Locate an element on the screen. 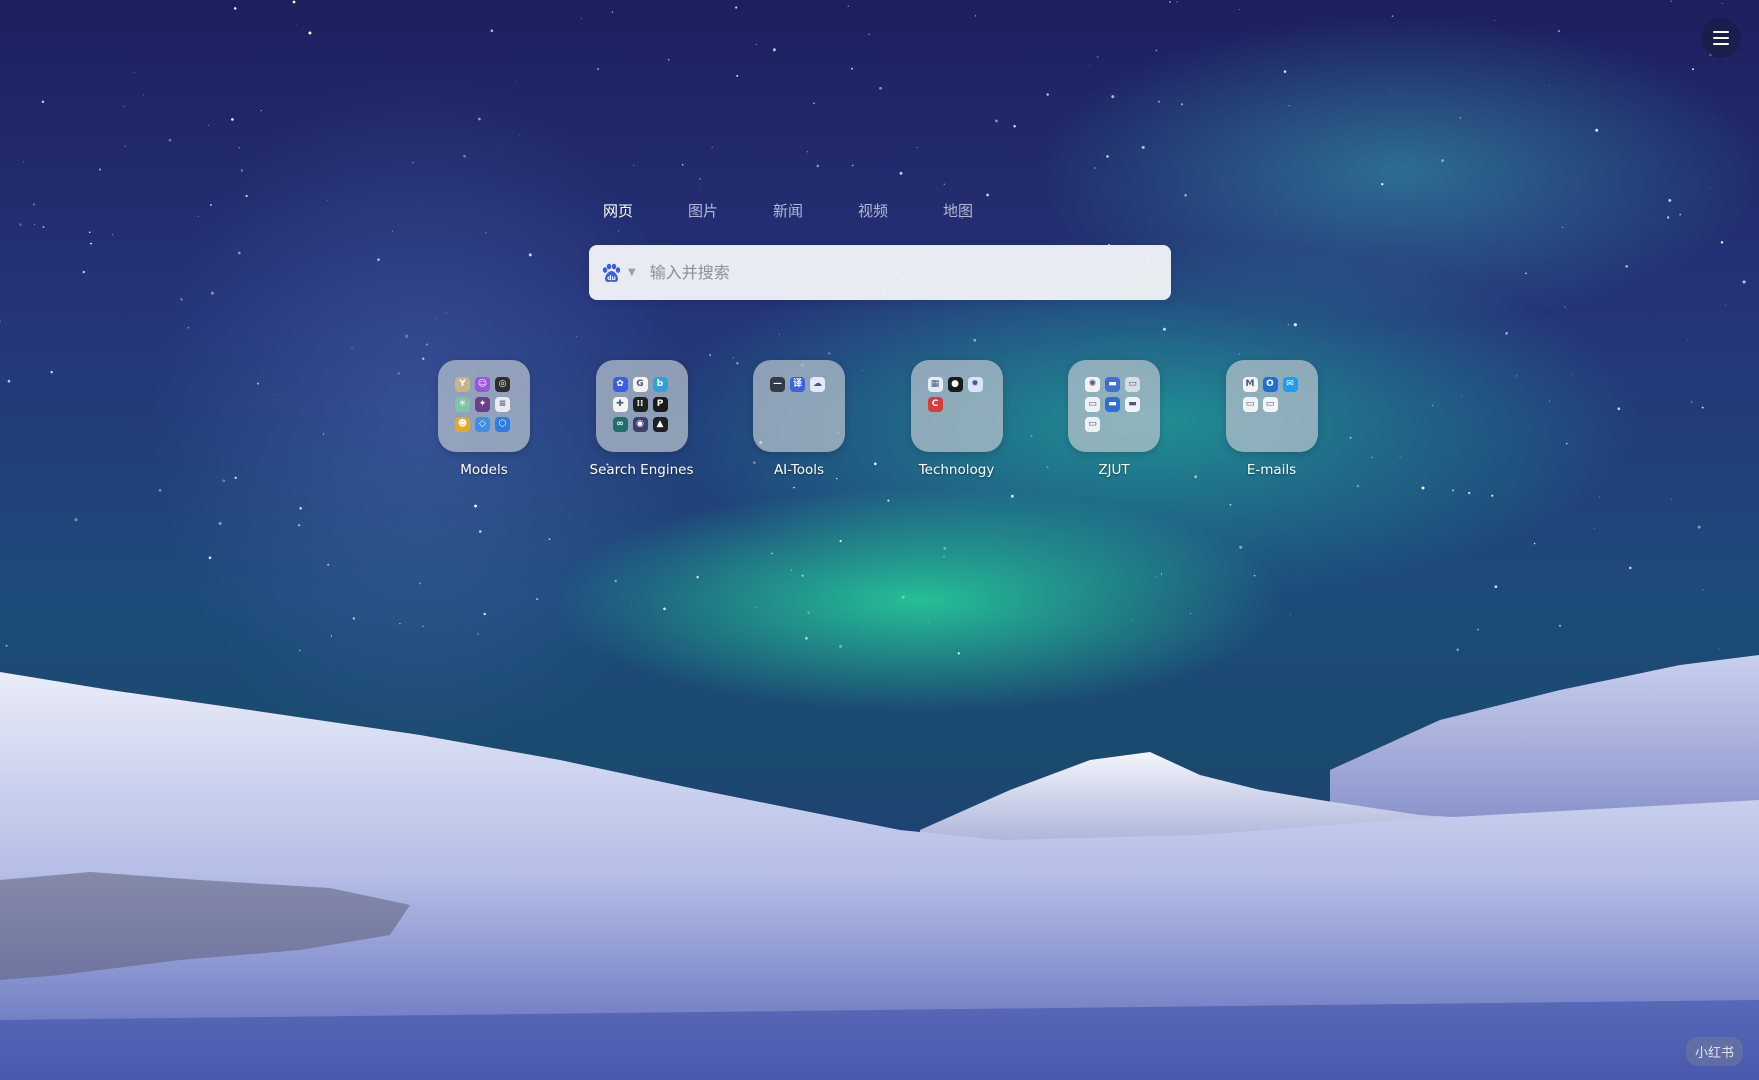 The height and width of the screenshot is (1080, 1759). folder-technology: ▦ ● ✹ C Technology is located at coordinates (956, 419).